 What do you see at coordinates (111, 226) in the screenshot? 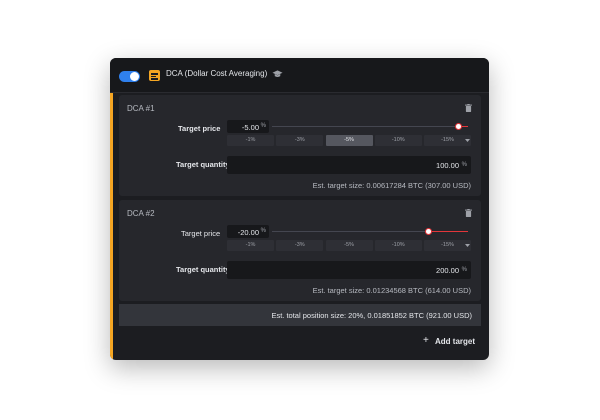
I see `accent-bar` at bounding box center [111, 226].